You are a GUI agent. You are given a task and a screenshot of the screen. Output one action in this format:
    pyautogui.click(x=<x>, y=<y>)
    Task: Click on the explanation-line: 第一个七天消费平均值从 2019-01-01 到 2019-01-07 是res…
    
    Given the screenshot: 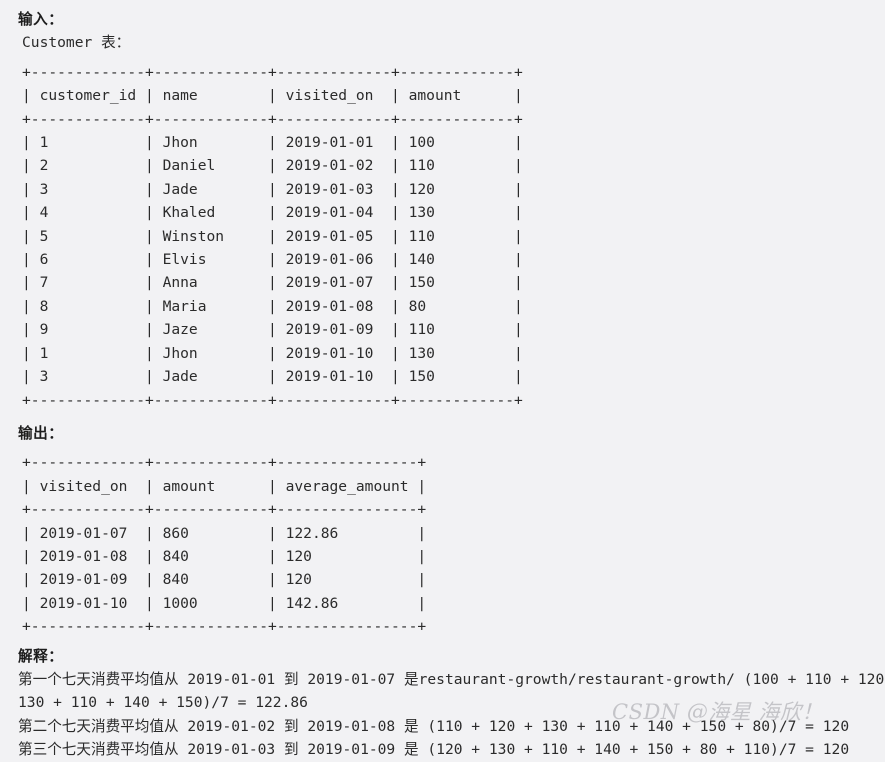 What is the action you would take?
    pyautogui.click(x=451, y=679)
    